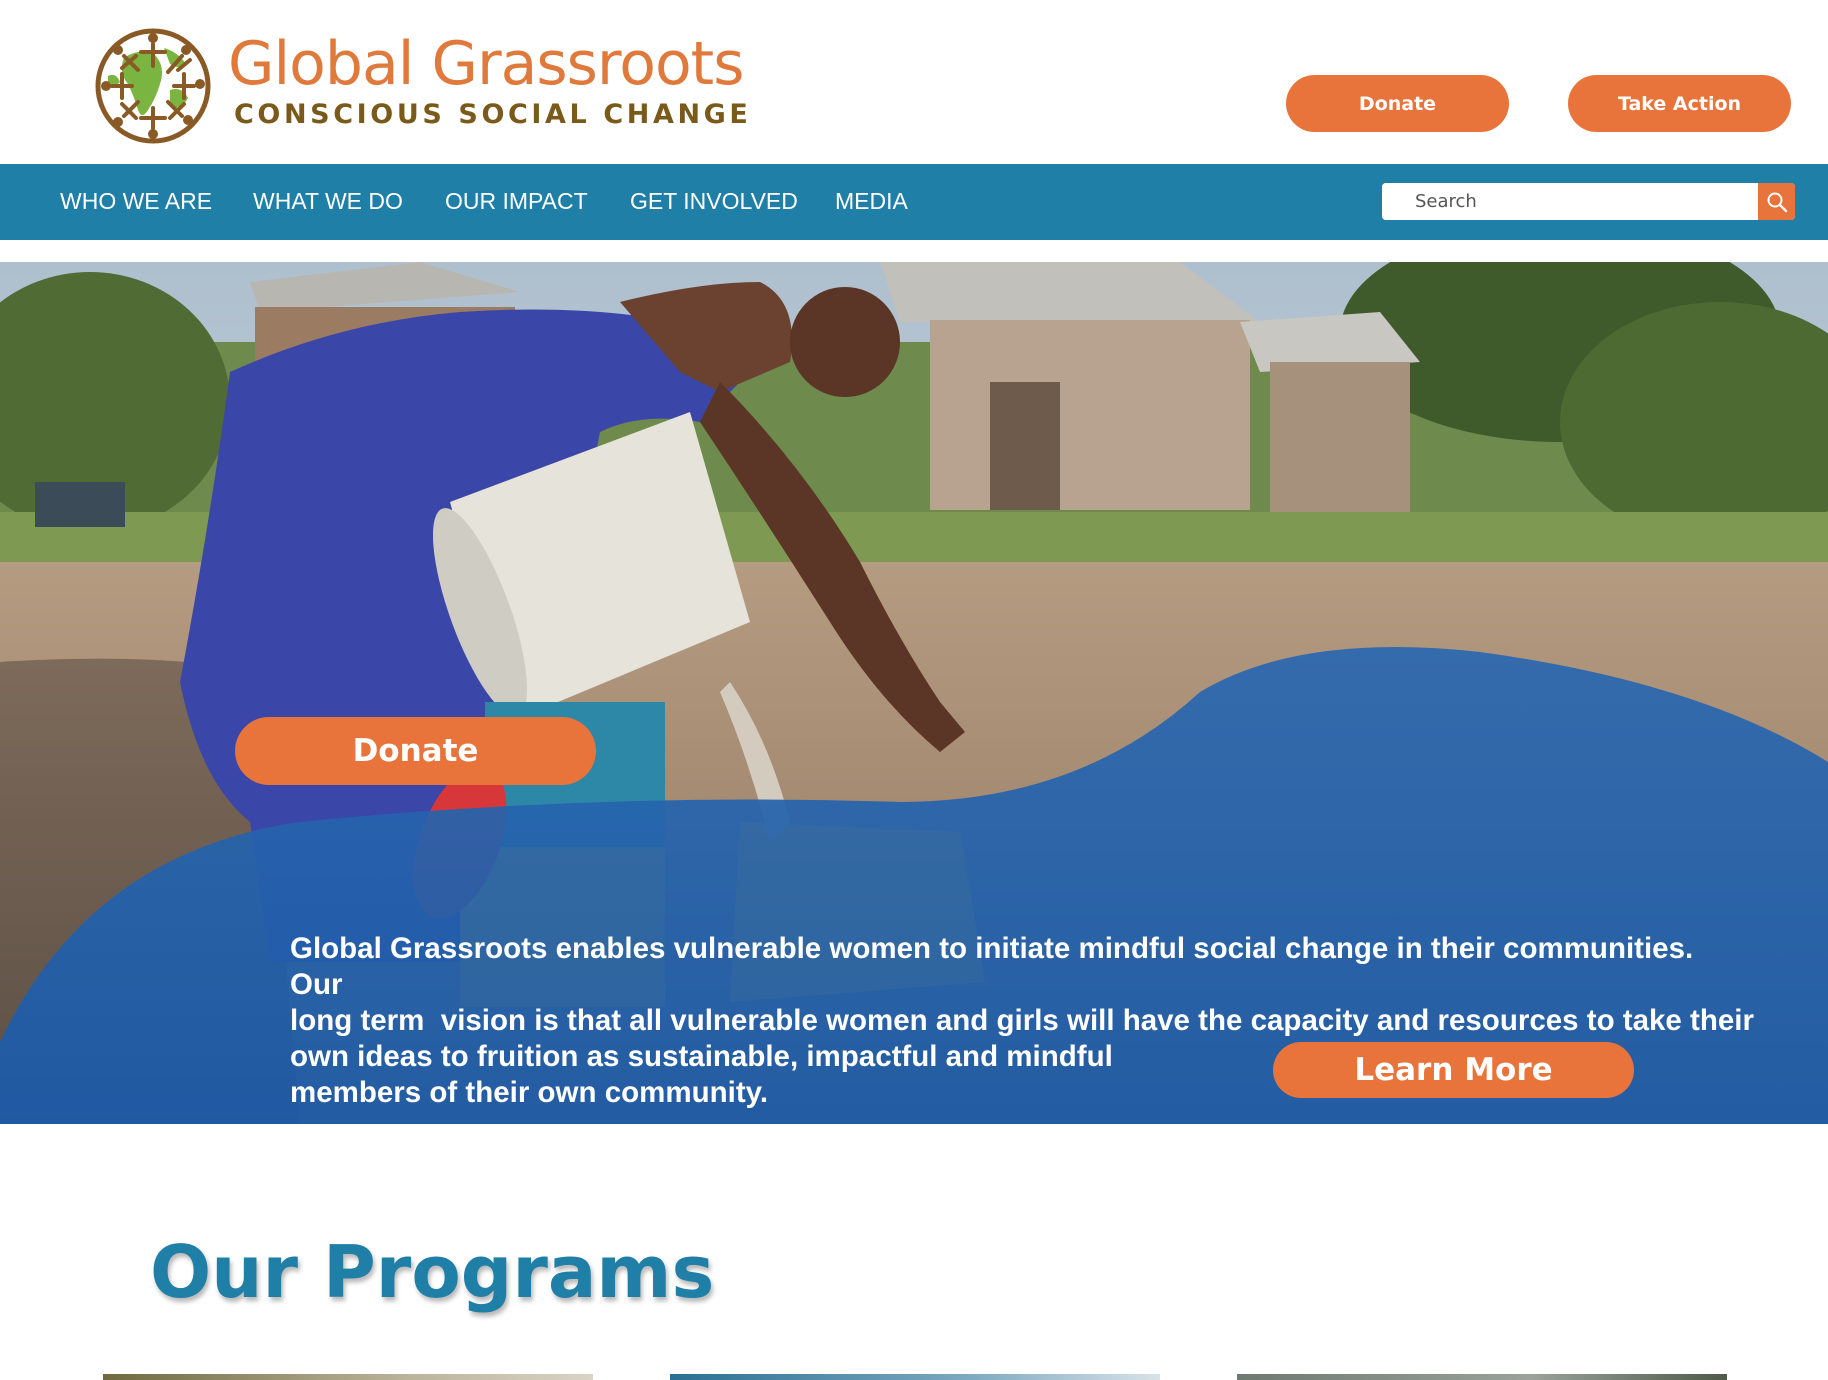 The image size is (1828, 1380). I want to click on org-tagline: CONSCIOUS SOCIAL CHANGE, so click(493, 114).